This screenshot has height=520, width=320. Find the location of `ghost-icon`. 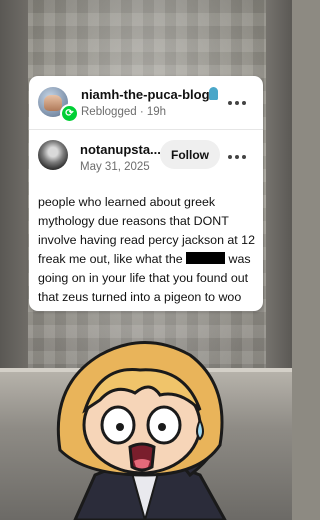

ghost-icon is located at coordinates (213, 93).